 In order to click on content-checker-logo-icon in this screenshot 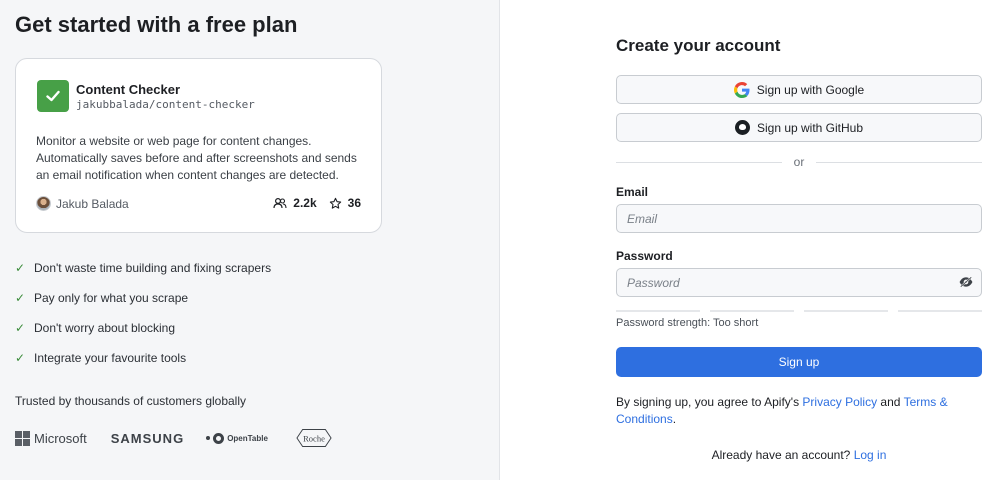, I will do `click(53, 96)`.